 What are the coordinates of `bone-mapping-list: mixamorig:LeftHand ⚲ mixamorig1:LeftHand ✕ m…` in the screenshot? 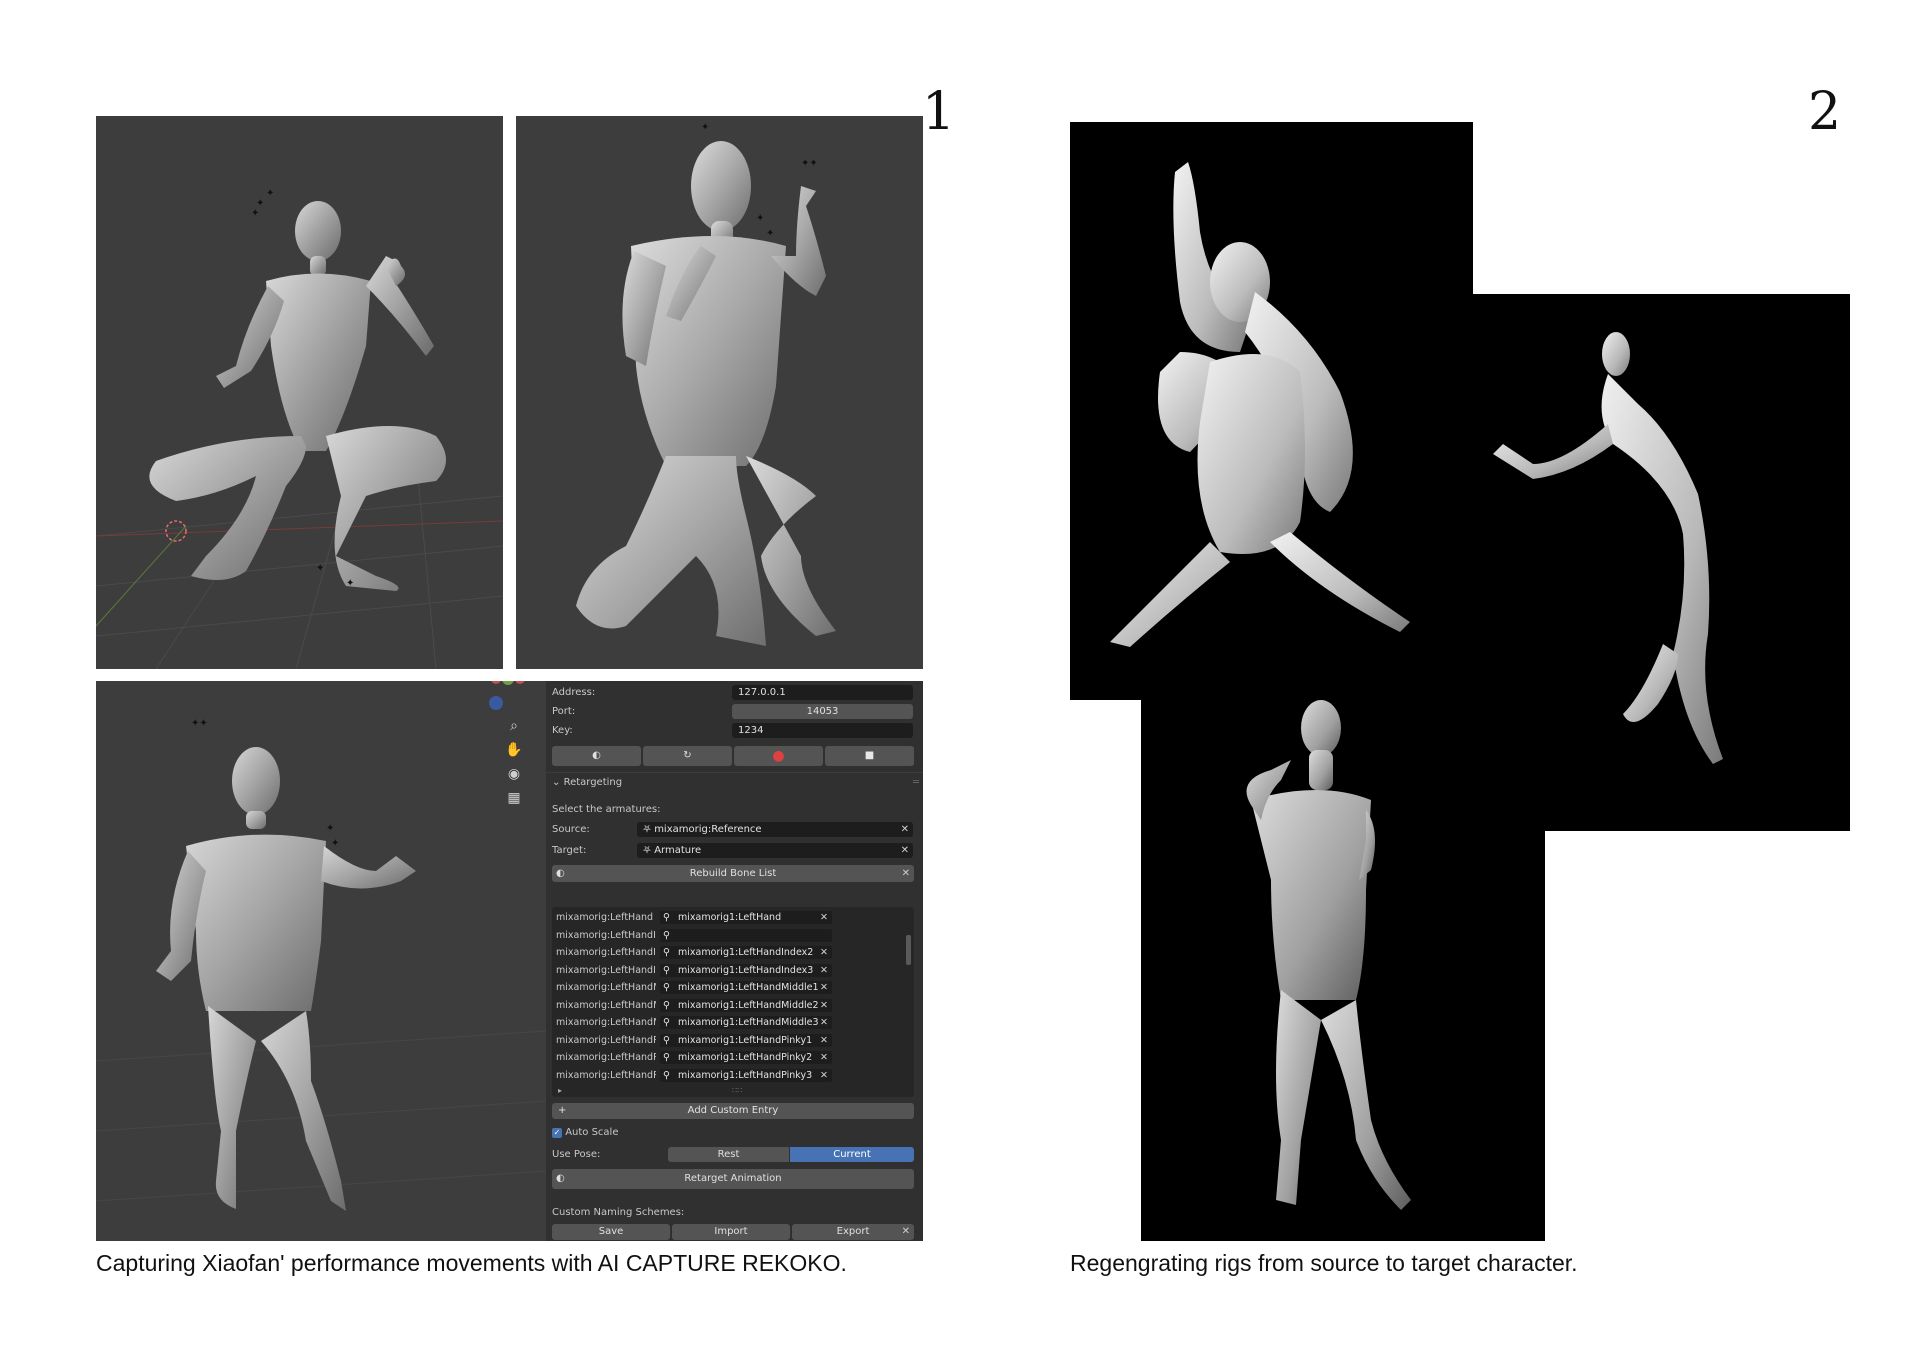 It's located at (733, 1002).